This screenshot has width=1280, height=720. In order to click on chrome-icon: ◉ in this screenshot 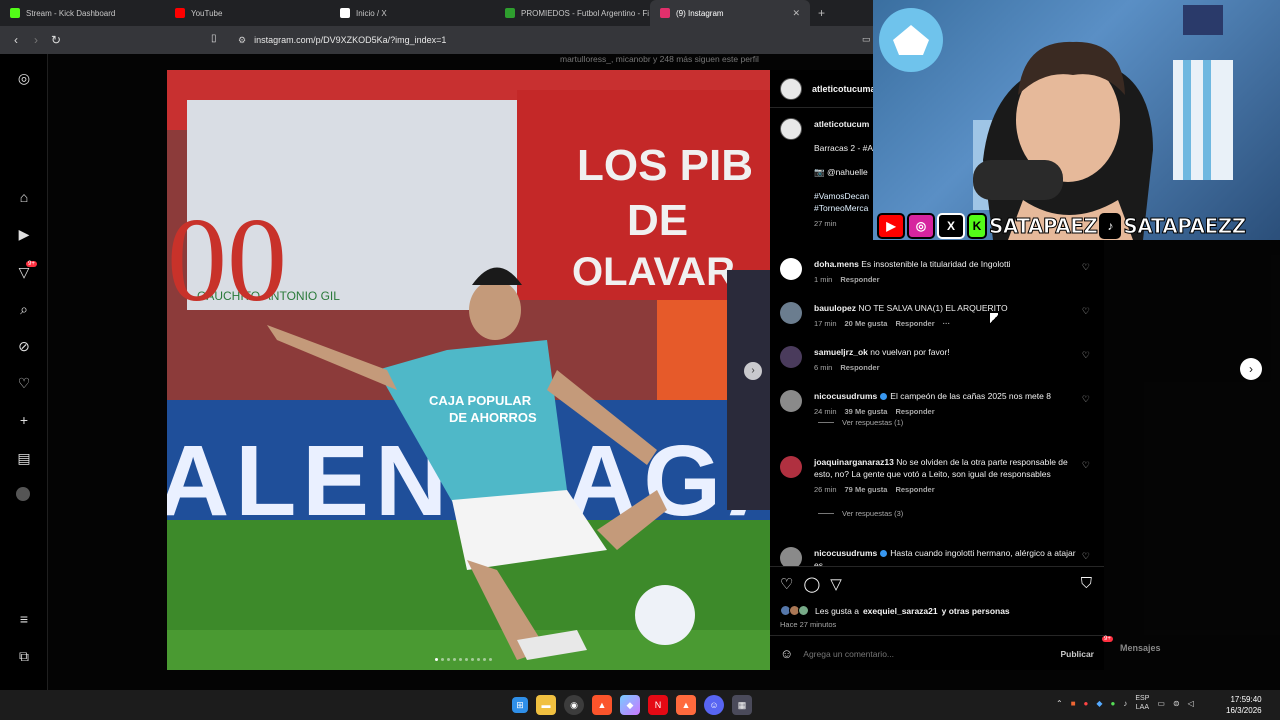, I will do `click(574, 705)`.